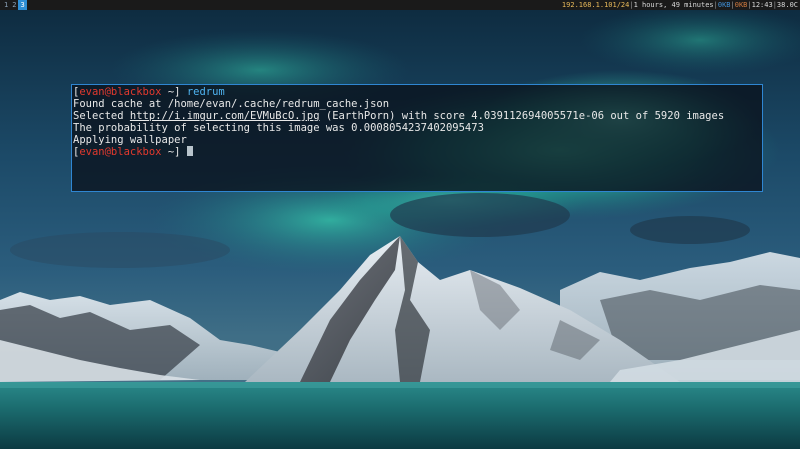 This screenshot has width=800, height=449. Describe the element at coordinates (189, 151) in the screenshot. I see `text-cursor` at that location.